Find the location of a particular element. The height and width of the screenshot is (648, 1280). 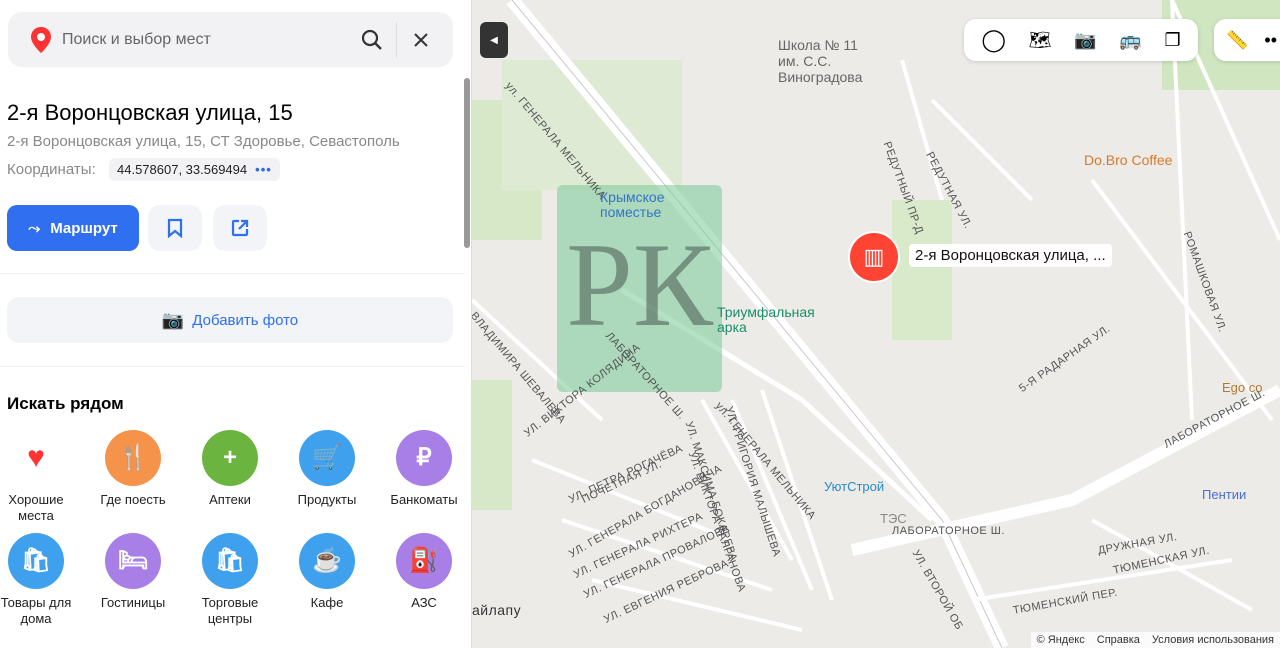

nearby-category: ♥ Хорошие места is located at coordinates (41, 477).